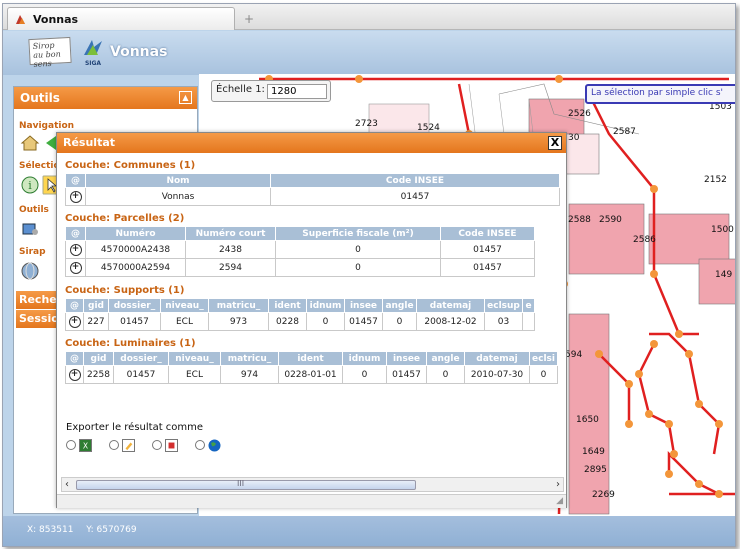 This screenshot has width=740, height=549. Describe the element at coordinates (79, 445) in the screenshot. I see `export-excel-option: X` at that location.